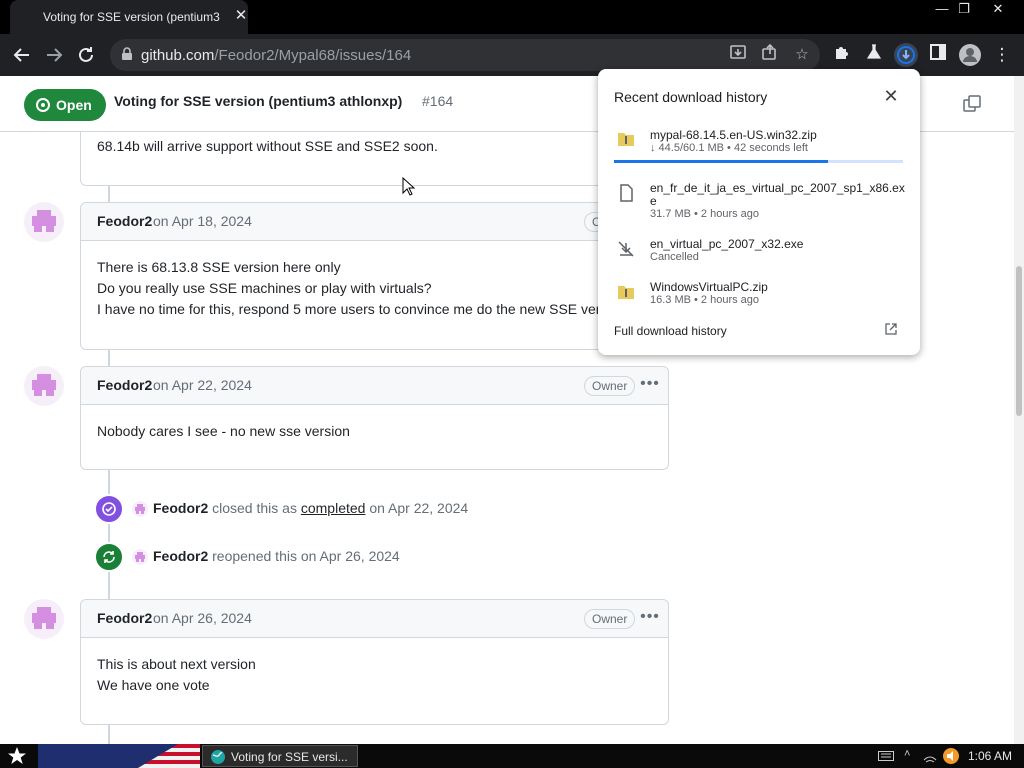 Image resolution: width=1024 pixels, height=768 pixels. I want to click on event-text: Feodor2 reopened this on Apr 26, 2024, so click(276, 556).